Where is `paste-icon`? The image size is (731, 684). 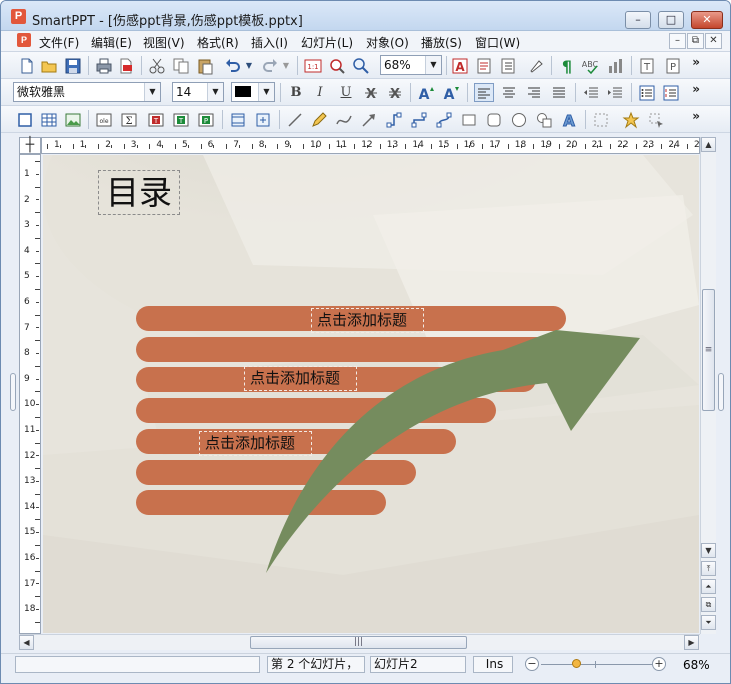
paste-icon is located at coordinates (205, 65).